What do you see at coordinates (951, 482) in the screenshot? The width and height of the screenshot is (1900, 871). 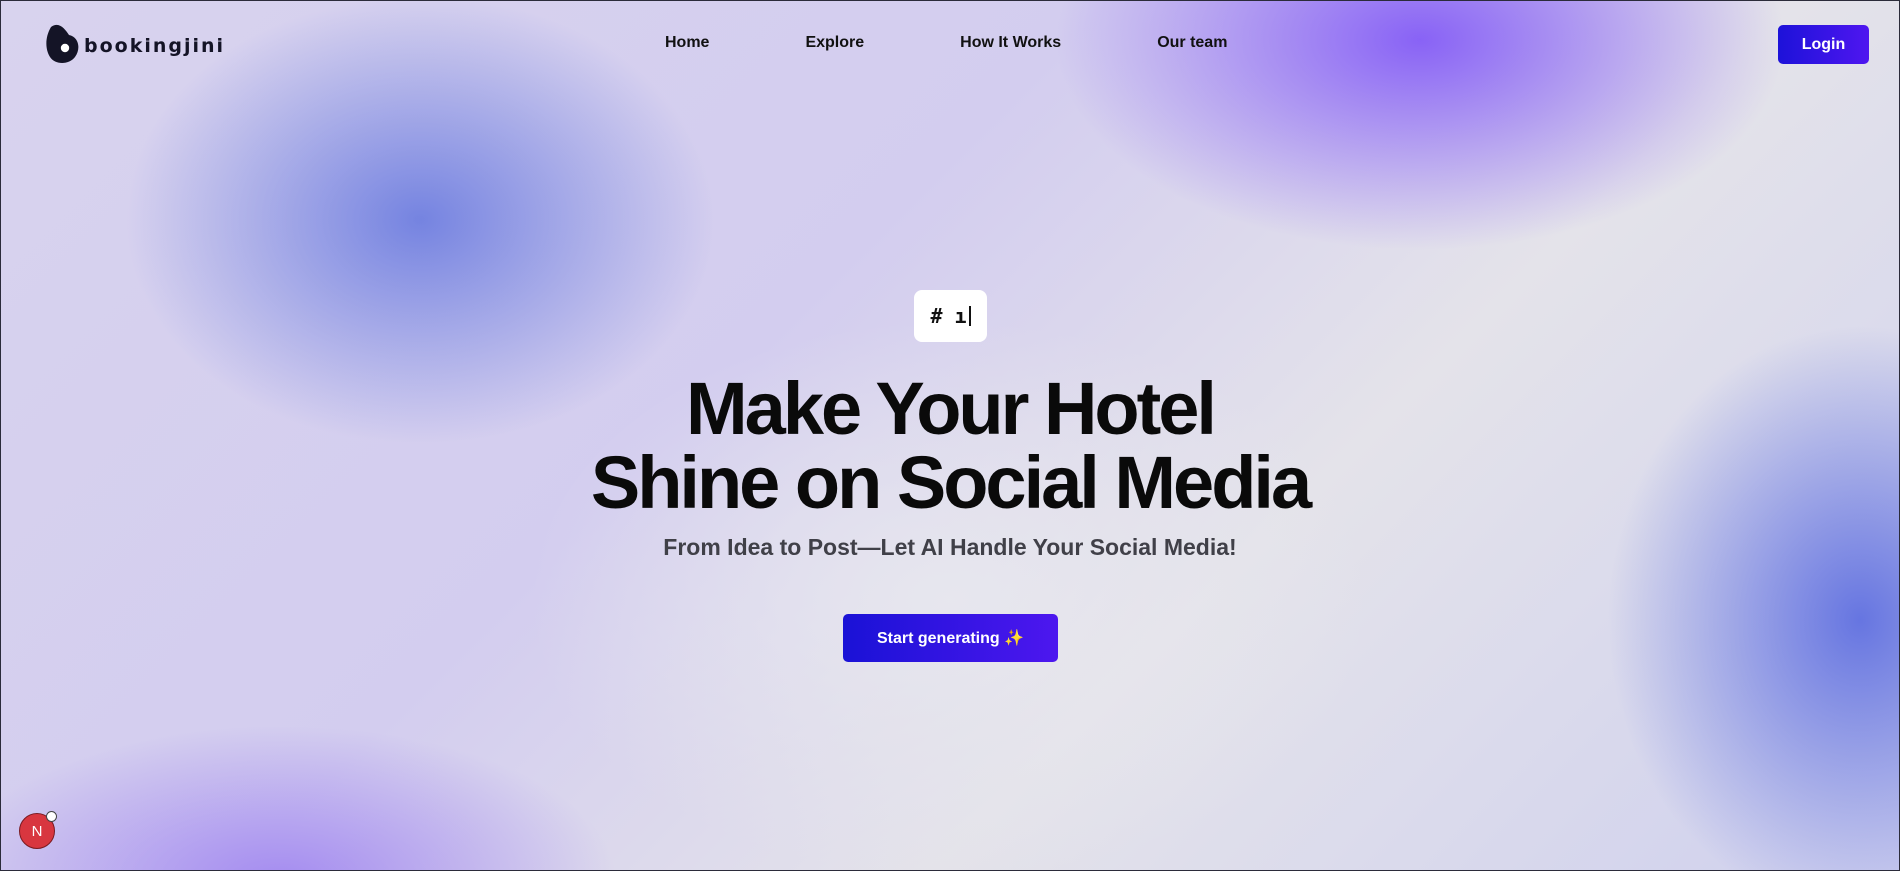 I see `hero-headline-line-2: Shine on Social Media` at bounding box center [951, 482].